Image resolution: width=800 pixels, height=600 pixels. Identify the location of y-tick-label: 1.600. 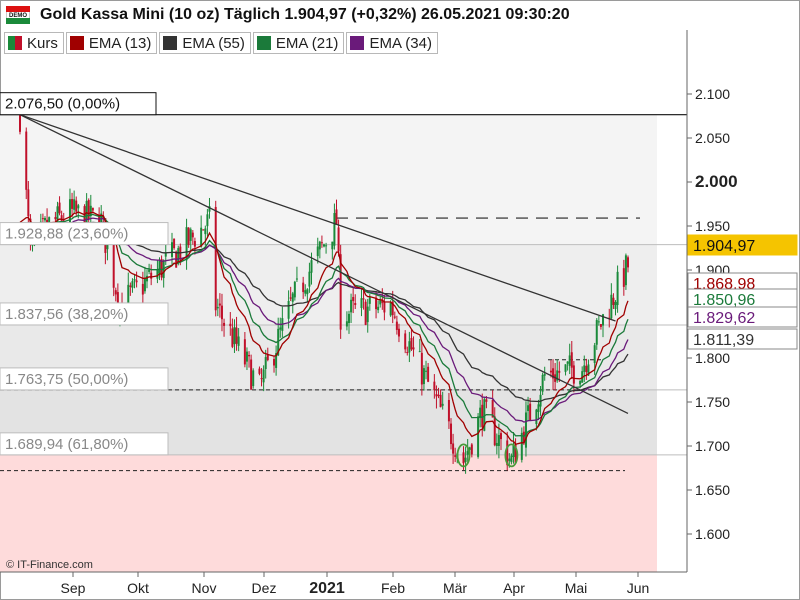
(712, 534).